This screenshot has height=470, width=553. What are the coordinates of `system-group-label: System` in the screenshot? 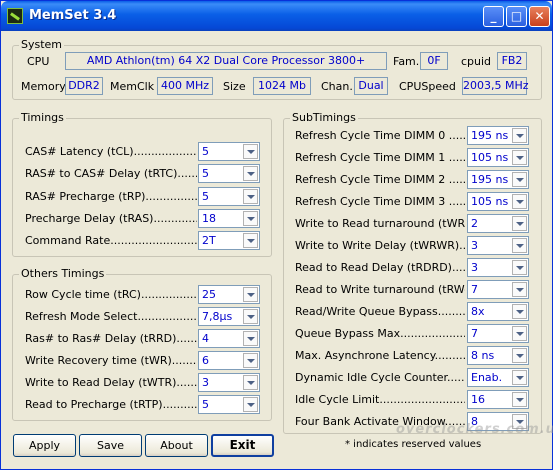 It's located at (42, 44).